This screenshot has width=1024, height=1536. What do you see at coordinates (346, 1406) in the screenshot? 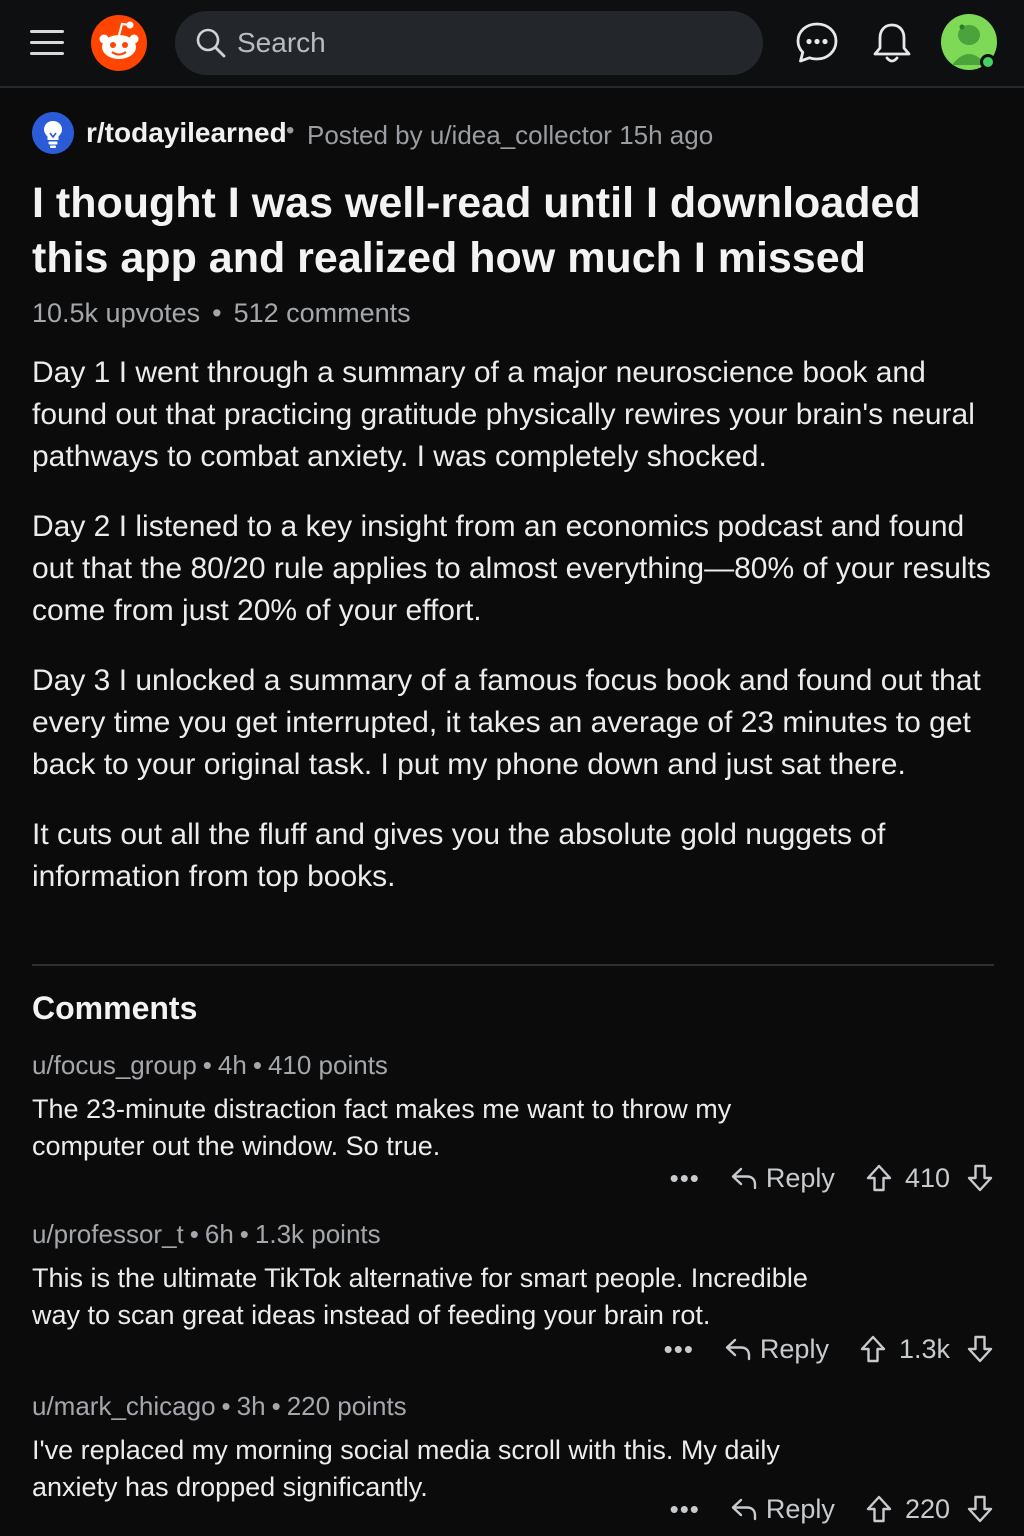
I see `comment-points: 220 points` at bounding box center [346, 1406].